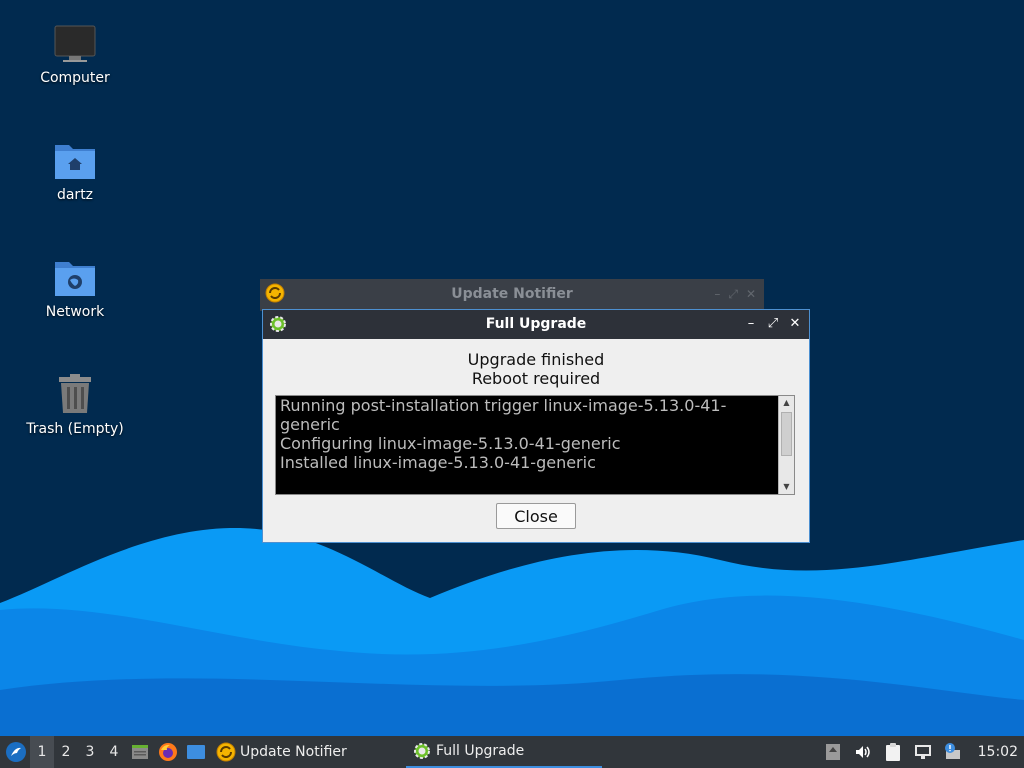 Image resolution: width=1024 pixels, height=768 pixels. What do you see at coordinates (786, 403) in the screenshot?
I see `scroll-up-arrow-icon: ▲` at bounding box center [786, 403].